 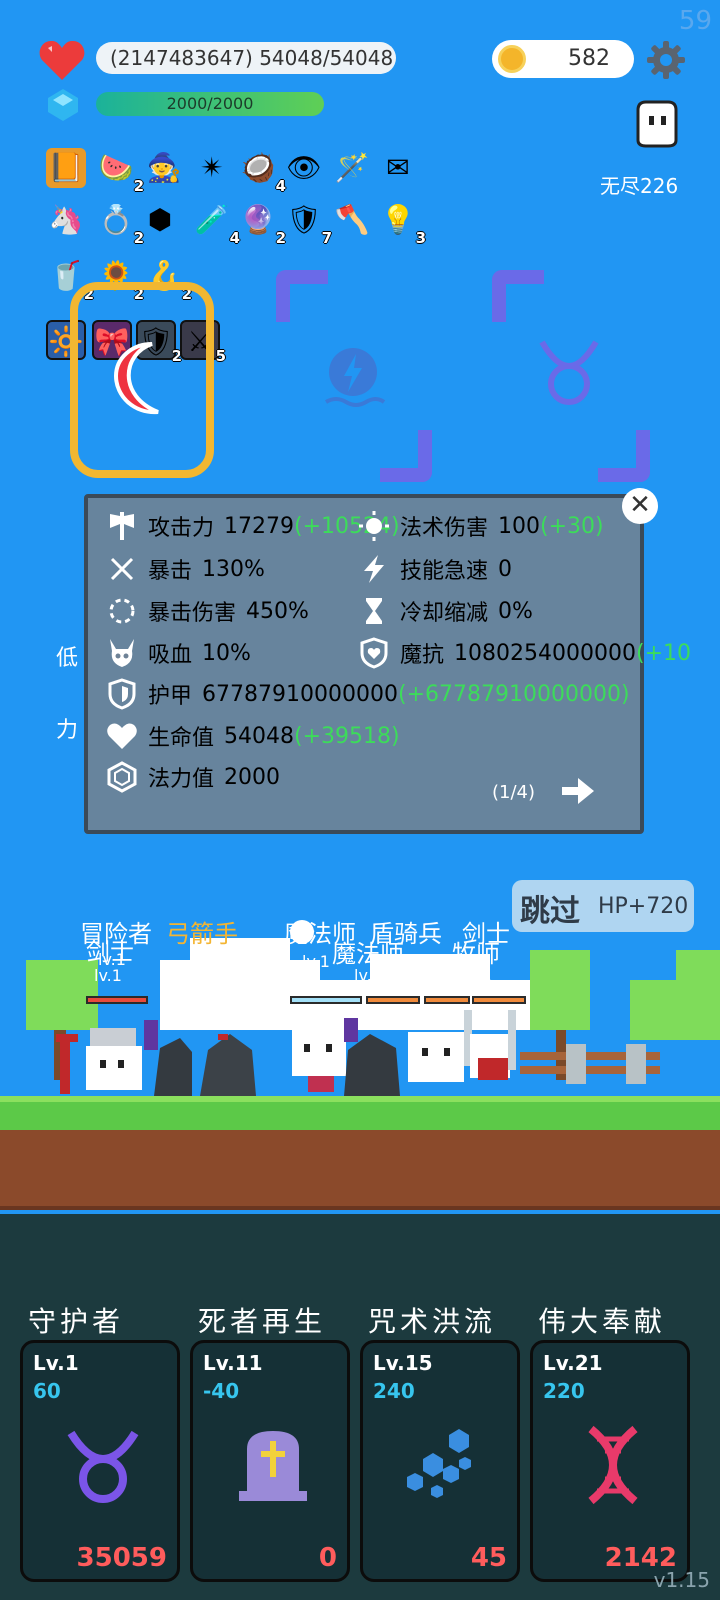 I want to click on stat-bonus: (+10, so click(x=663, y=653).